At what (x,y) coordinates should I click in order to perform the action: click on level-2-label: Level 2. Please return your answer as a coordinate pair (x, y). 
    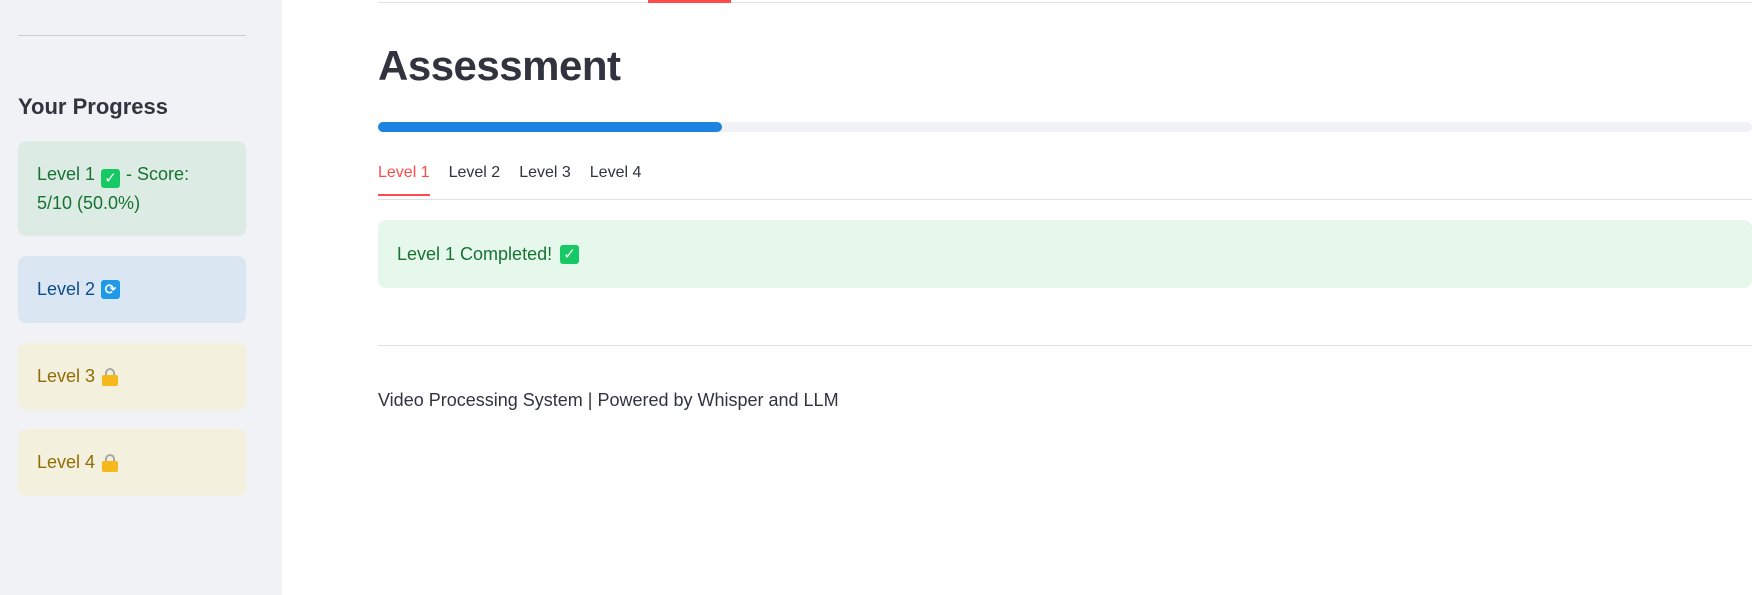
    Looking at the image, I should click on (66, 289).